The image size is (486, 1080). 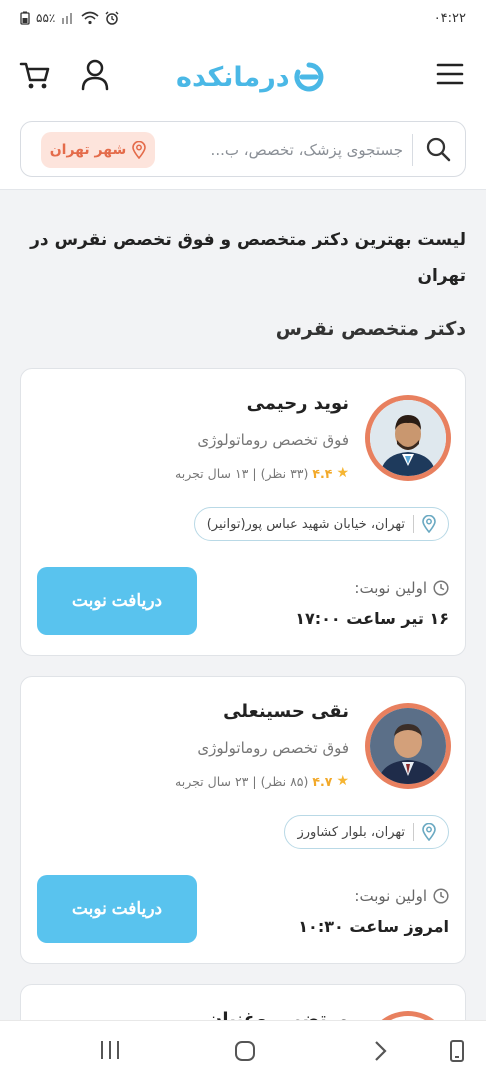 I want to click on system-nav-bar, so click(x=243, y=1050).